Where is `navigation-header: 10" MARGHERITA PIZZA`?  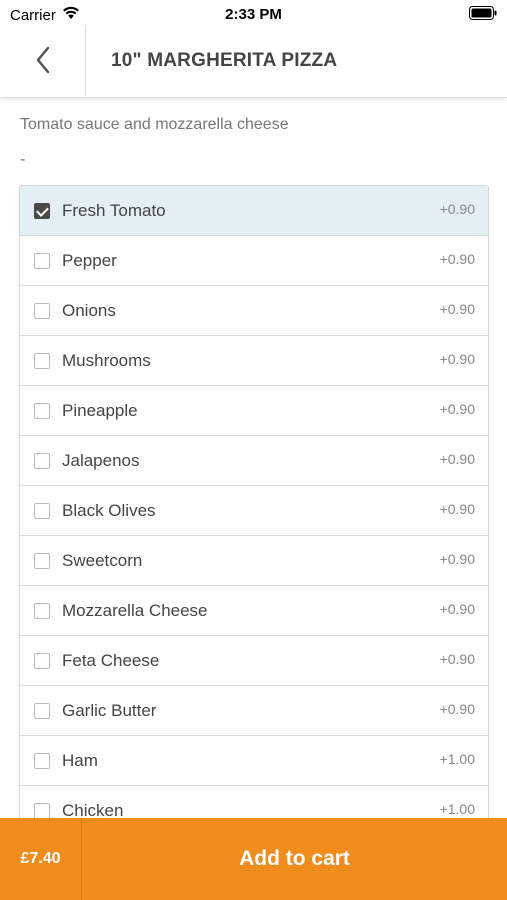
navigation-header: 10" MARGHERITA PIZZA is located at coordinates (253, 62).